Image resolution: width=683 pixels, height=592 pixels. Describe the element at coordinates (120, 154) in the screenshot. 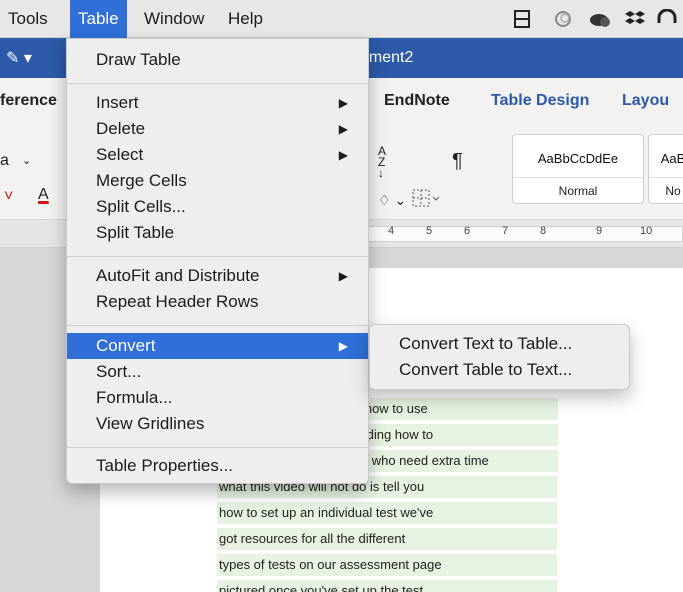

I see `menu-item-label: Select` at that location.